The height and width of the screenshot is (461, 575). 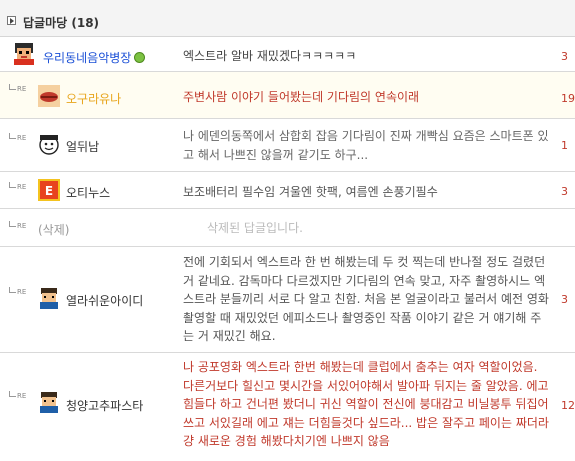 What do you see at coordinates (104, 405) in the screenshot?
I see `reply-author: 청양고추파스타` at bounding box center [104, 405].